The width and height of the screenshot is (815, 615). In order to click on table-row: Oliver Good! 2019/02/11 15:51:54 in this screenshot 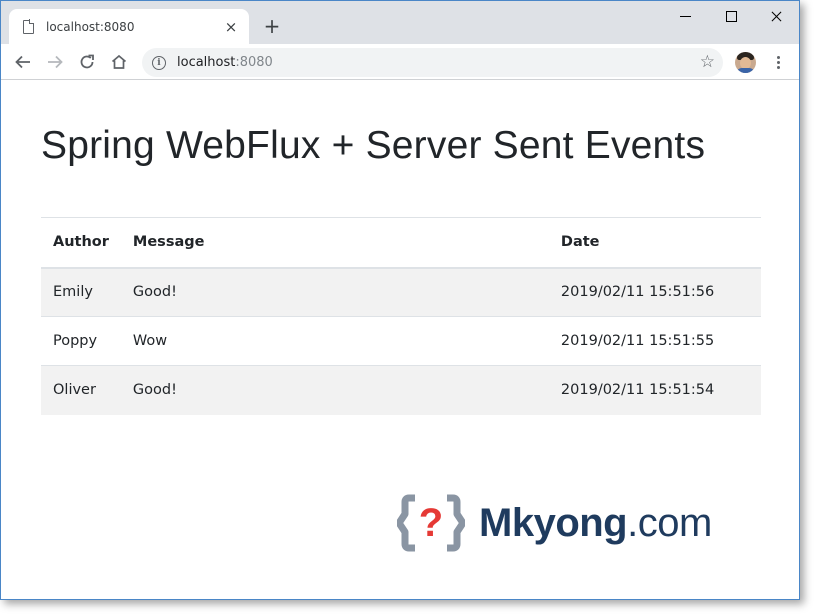, I will do `click(401, 390)`.